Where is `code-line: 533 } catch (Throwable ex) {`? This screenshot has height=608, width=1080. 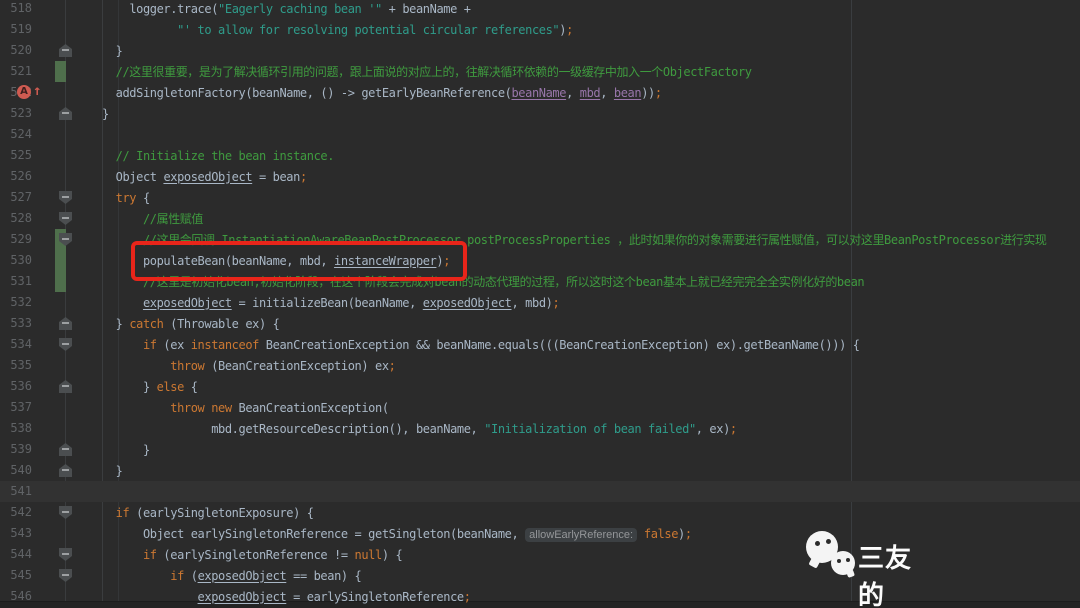 code-line: 533 } catch (Throwable ex) { is located at coordinates (540, 323).